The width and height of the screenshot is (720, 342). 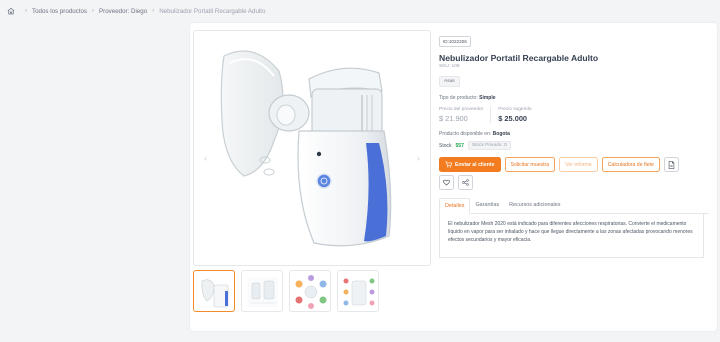 I want to click on cart-icon, so click(x=448, y=164).